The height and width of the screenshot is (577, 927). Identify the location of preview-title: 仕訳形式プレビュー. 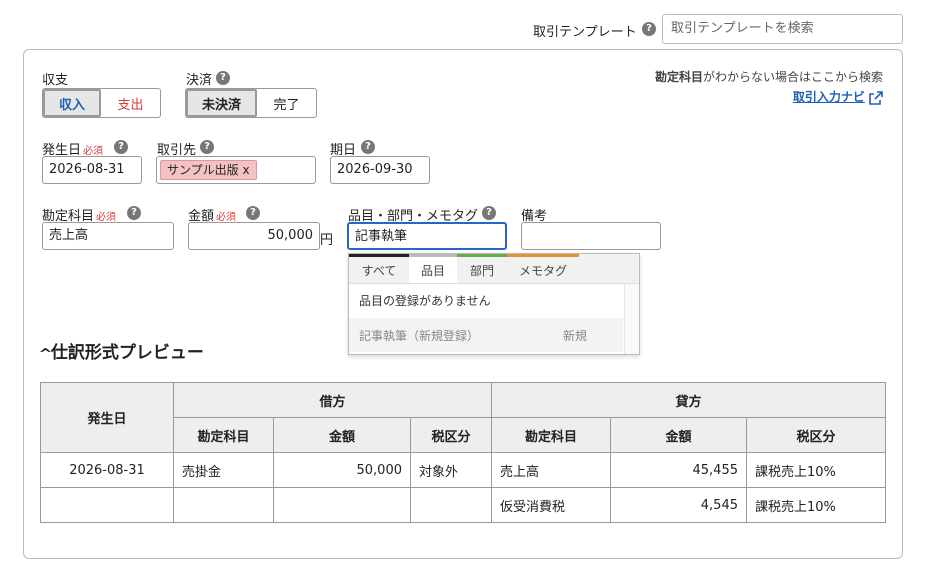
(127, 353).